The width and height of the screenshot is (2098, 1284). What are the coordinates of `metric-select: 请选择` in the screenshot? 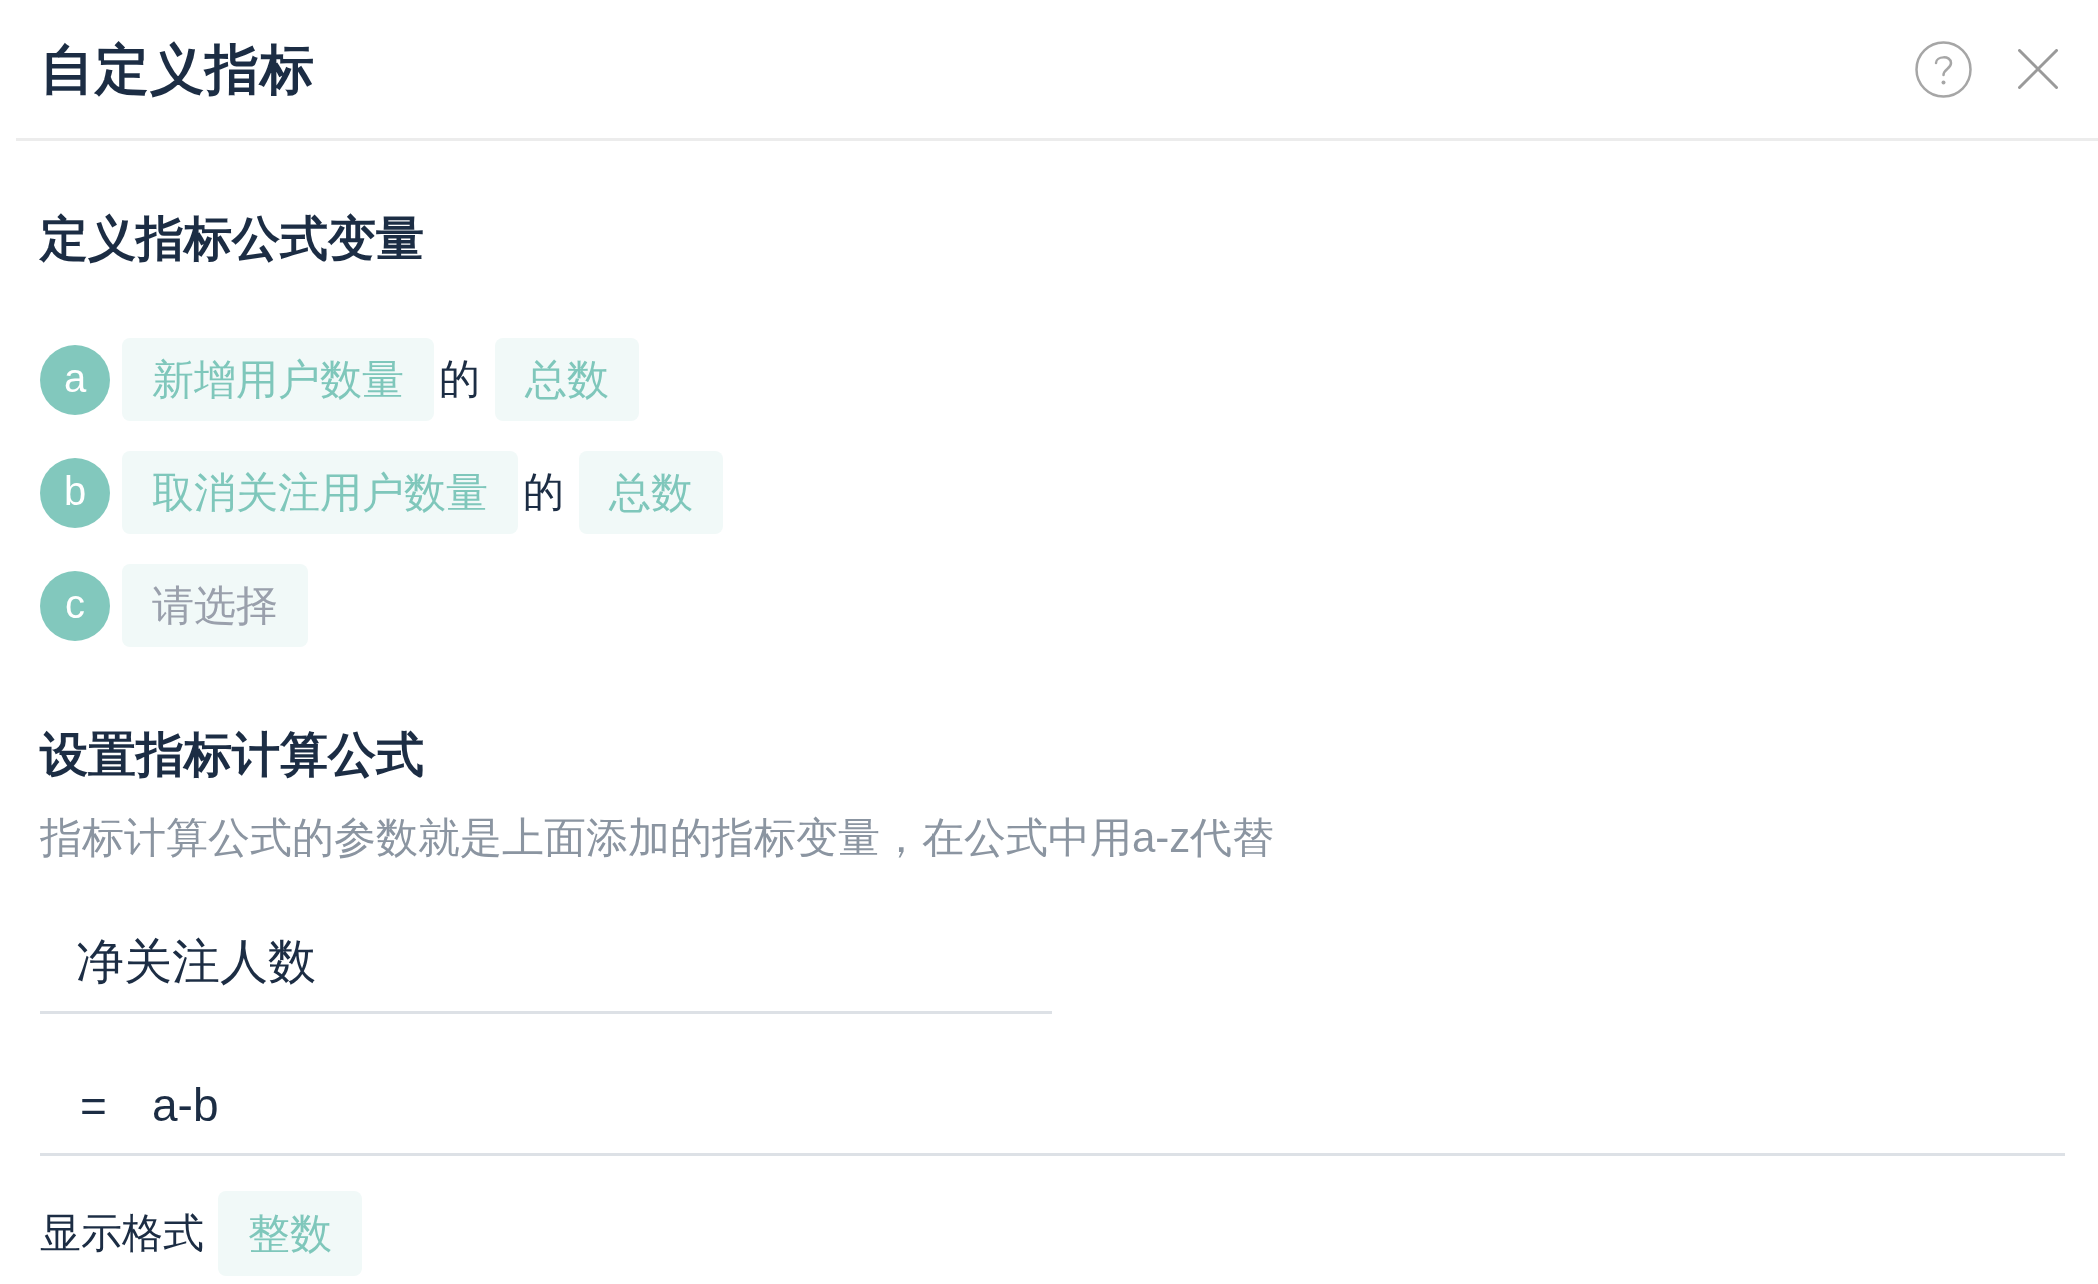 It's located at (215, 605).